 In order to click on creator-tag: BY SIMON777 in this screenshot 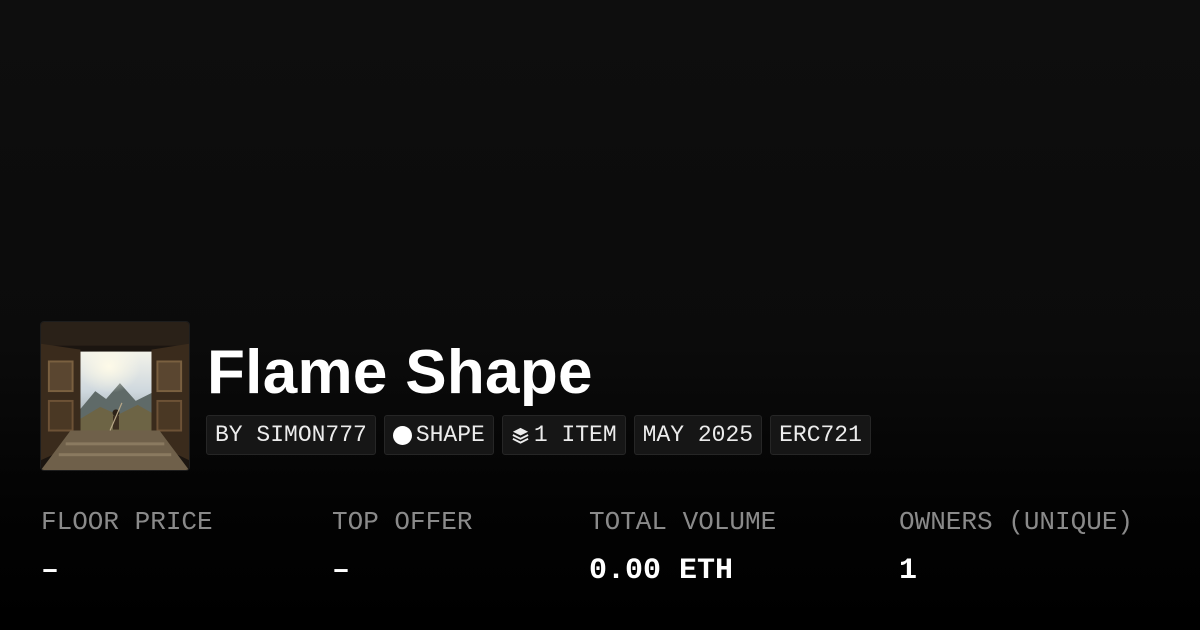, I will do `click(291, 435)`.